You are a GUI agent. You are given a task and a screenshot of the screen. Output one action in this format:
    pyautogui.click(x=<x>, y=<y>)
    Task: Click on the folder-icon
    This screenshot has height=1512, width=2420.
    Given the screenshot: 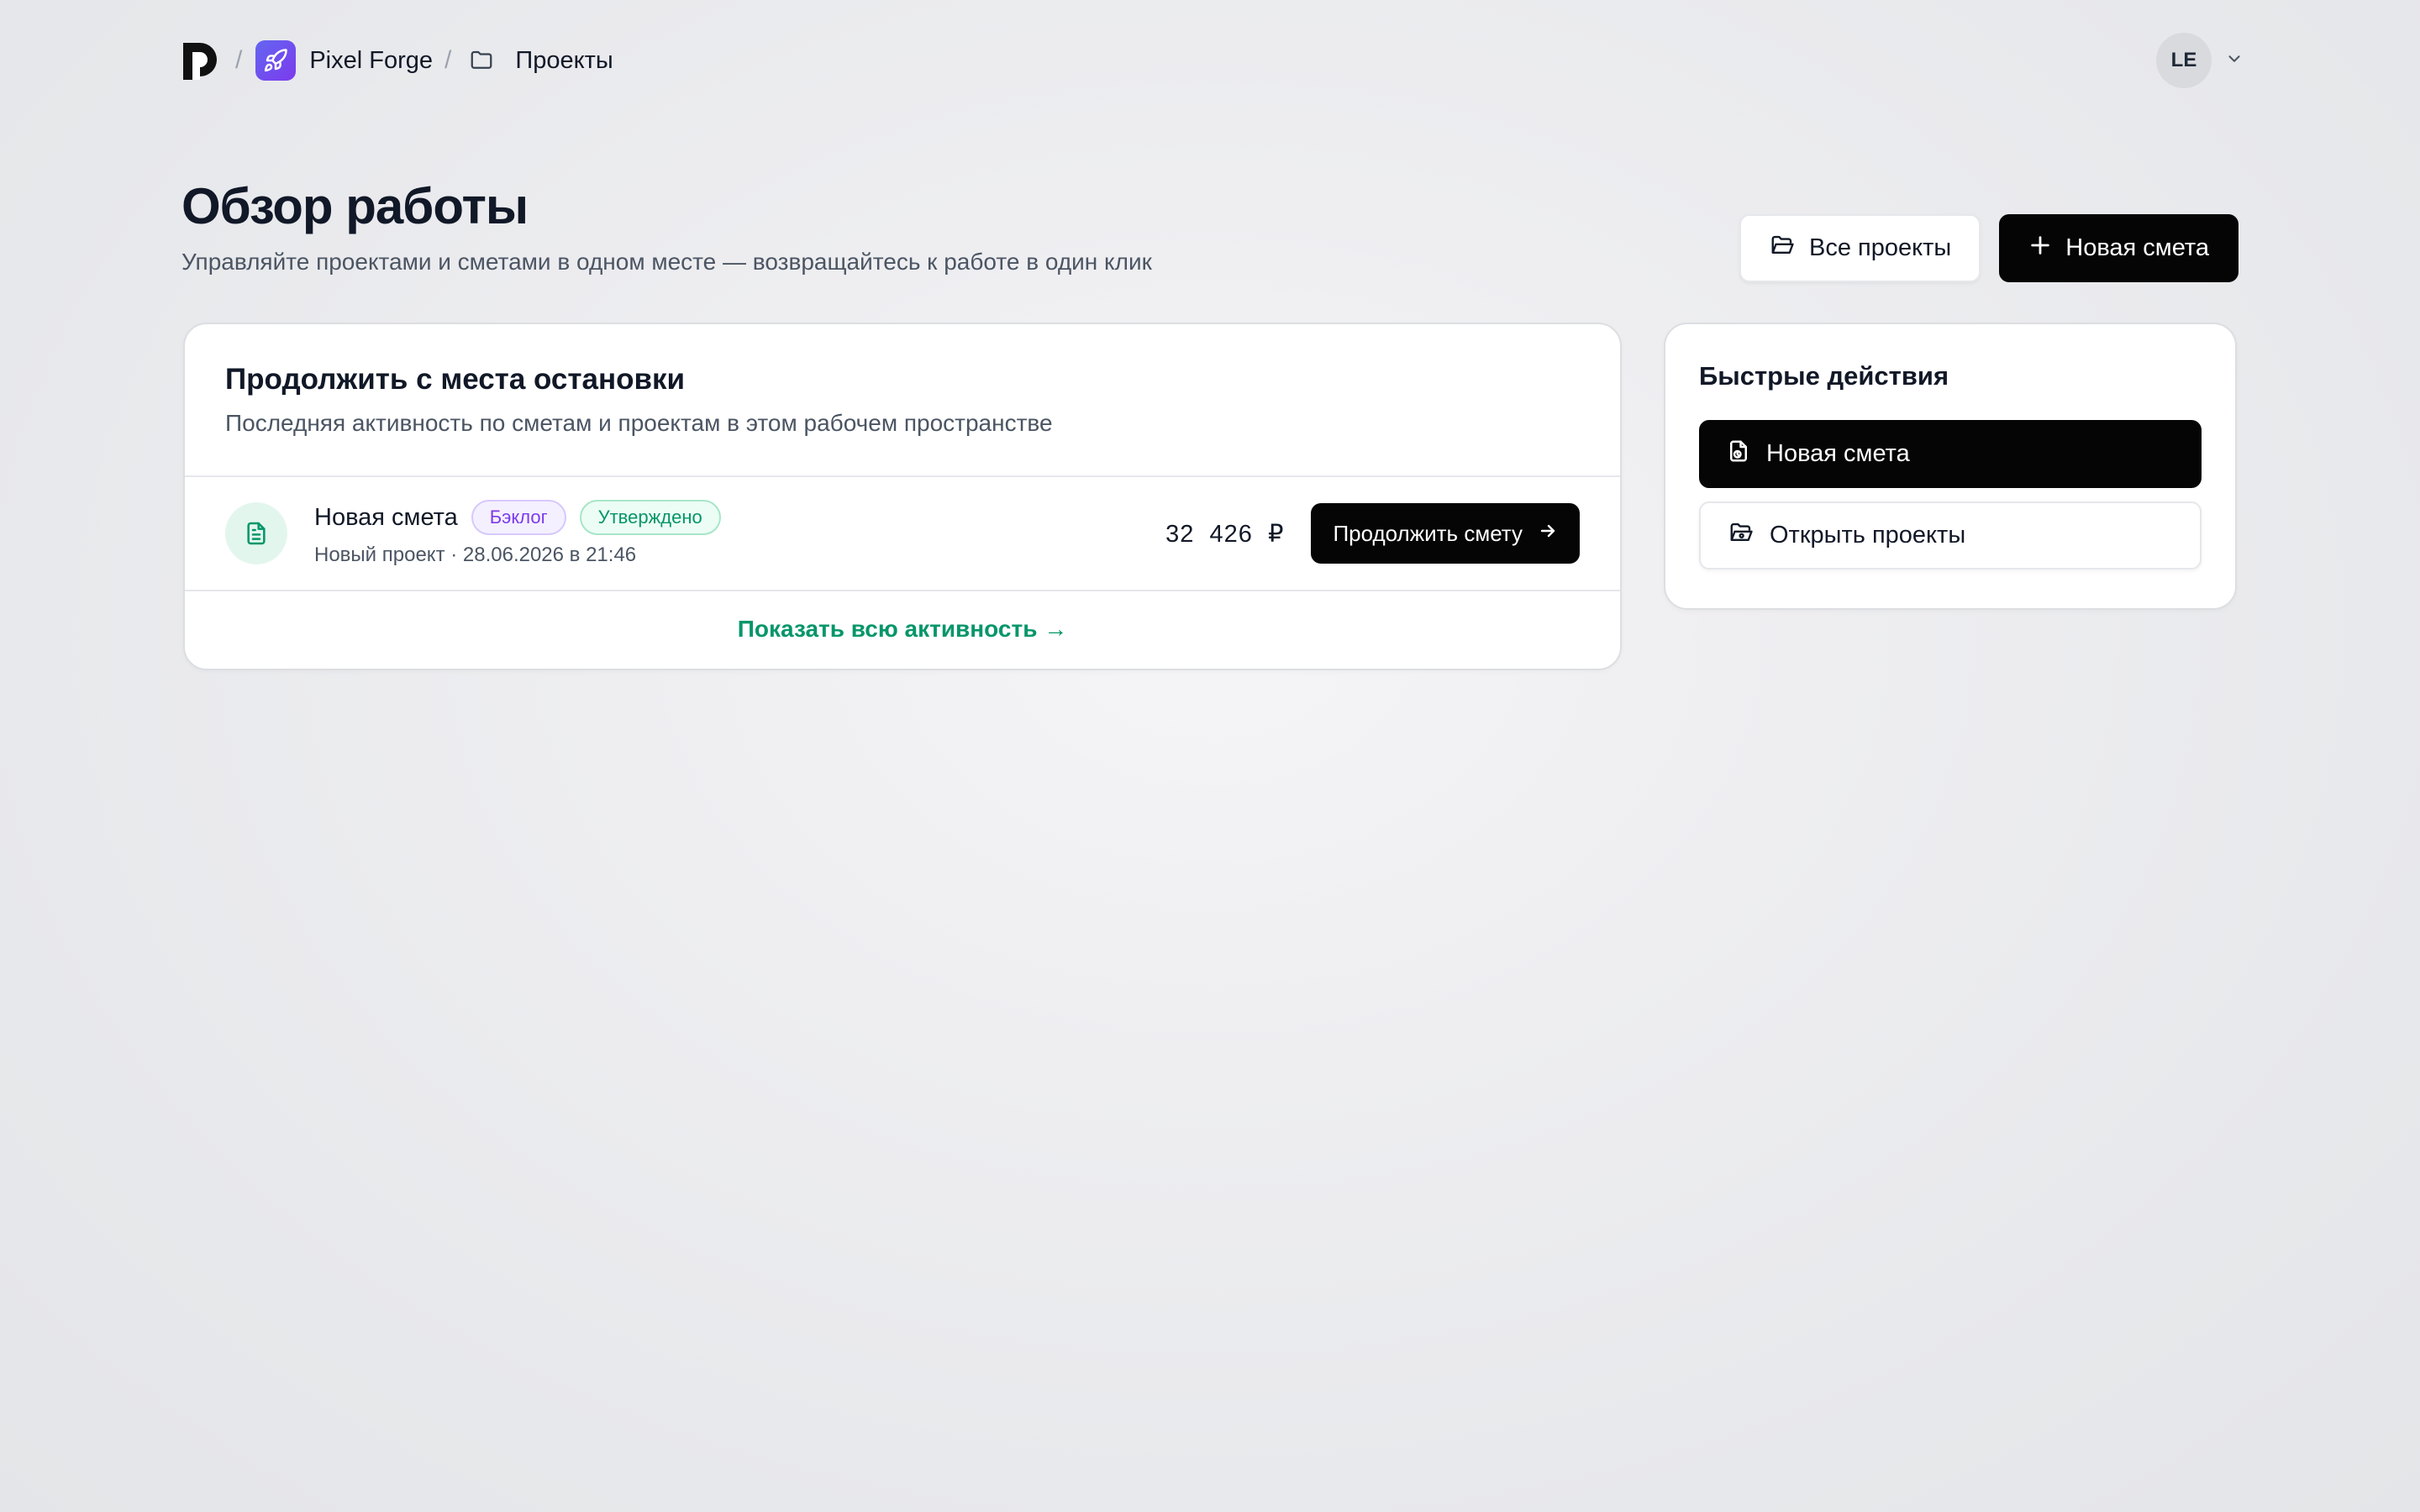 What is the action you would take?
    pyautogui.click(x=481, y=60)
    